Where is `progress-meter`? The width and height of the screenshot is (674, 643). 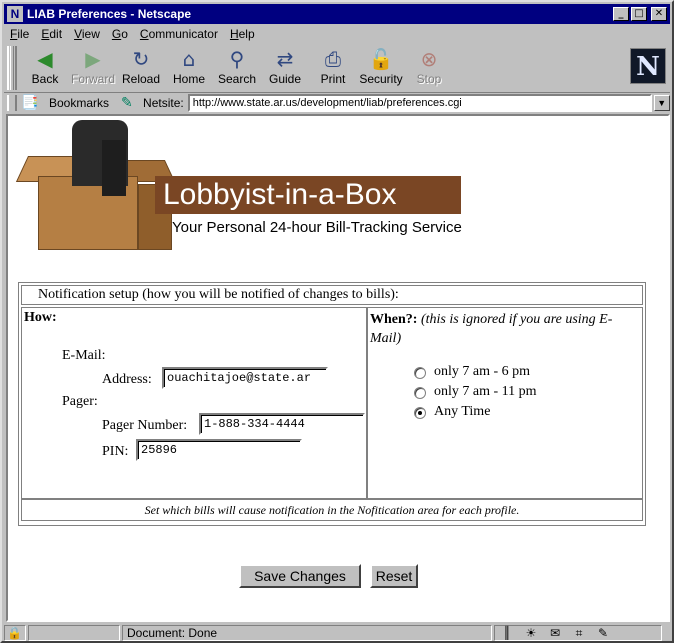
progress-meter is located at coordinates (74, 633).